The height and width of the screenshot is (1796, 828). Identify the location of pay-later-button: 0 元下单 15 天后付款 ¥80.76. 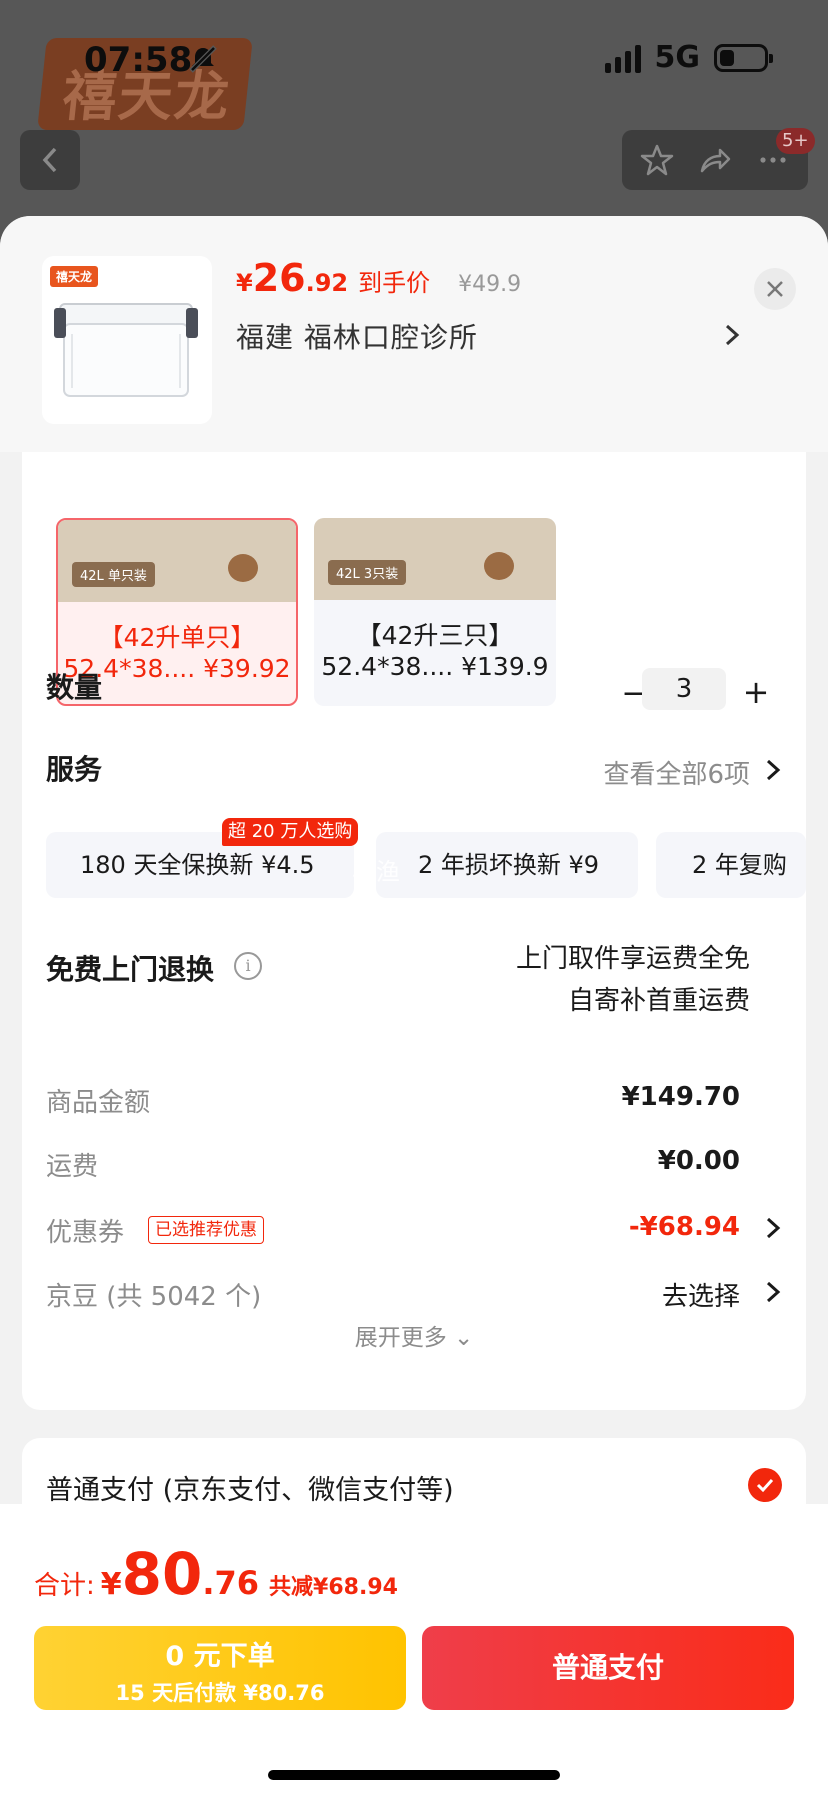
(220, 1668).